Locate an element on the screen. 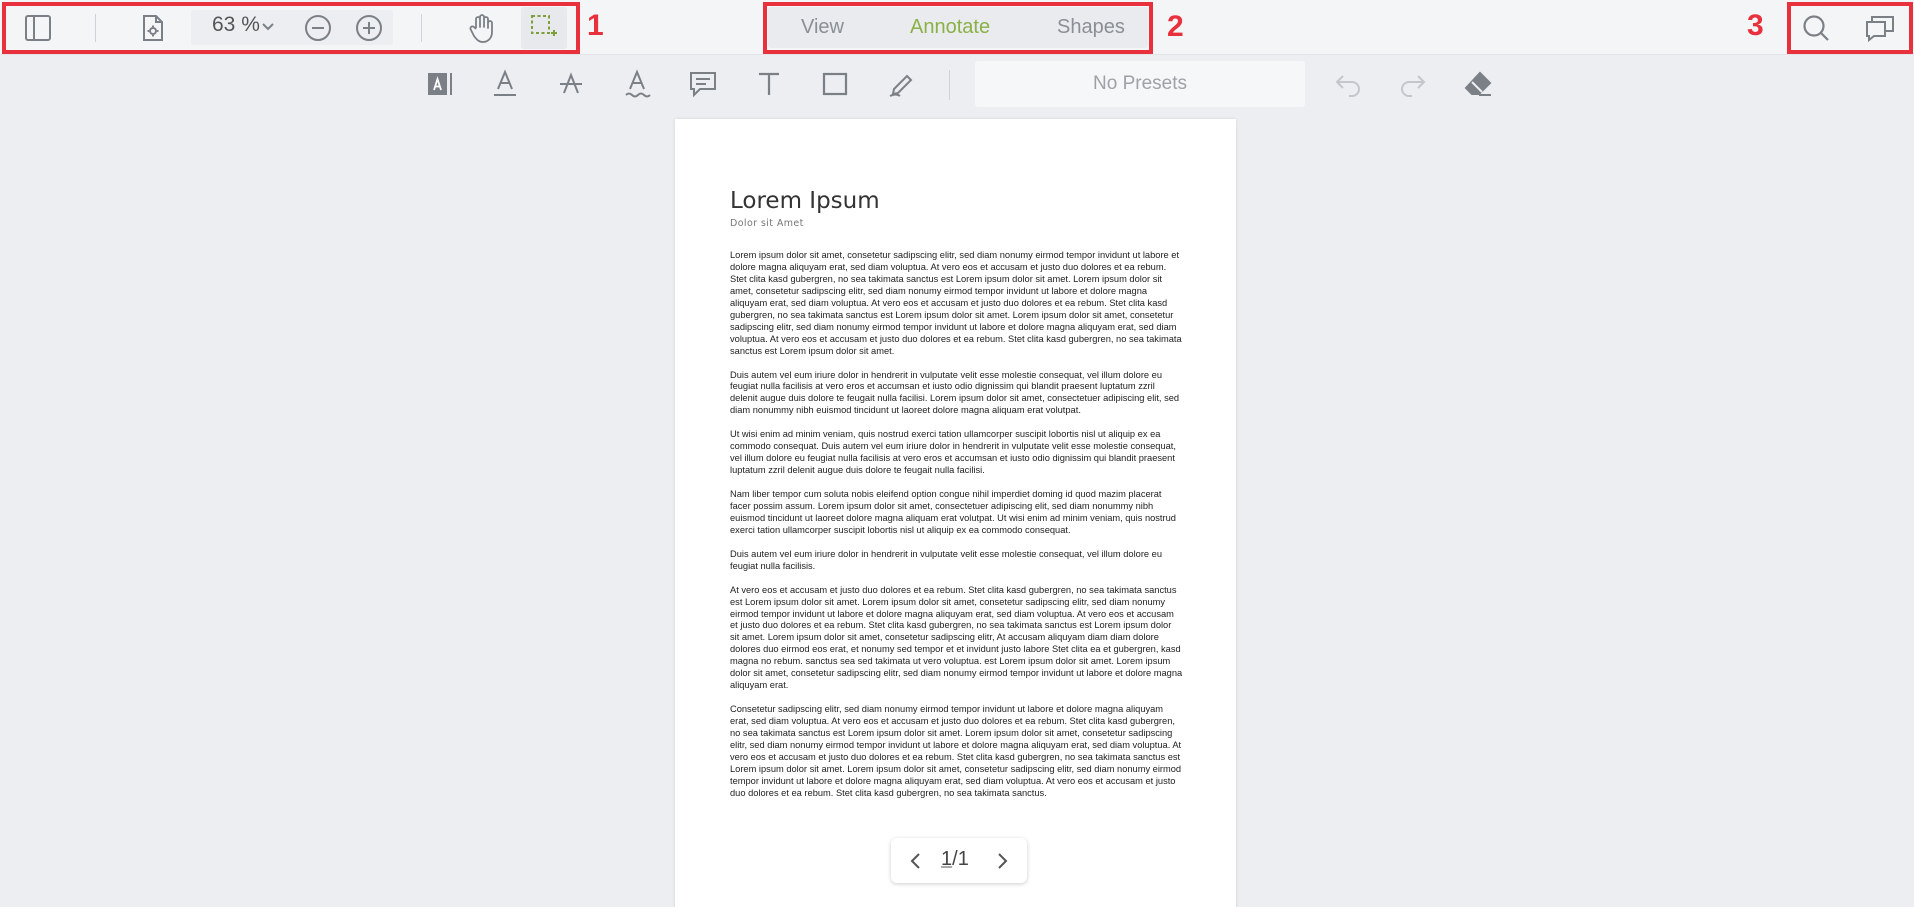 Image resolution: width=1914 pixels, height=907 pixels. text-underline-button is located at coordinates (505, 84).